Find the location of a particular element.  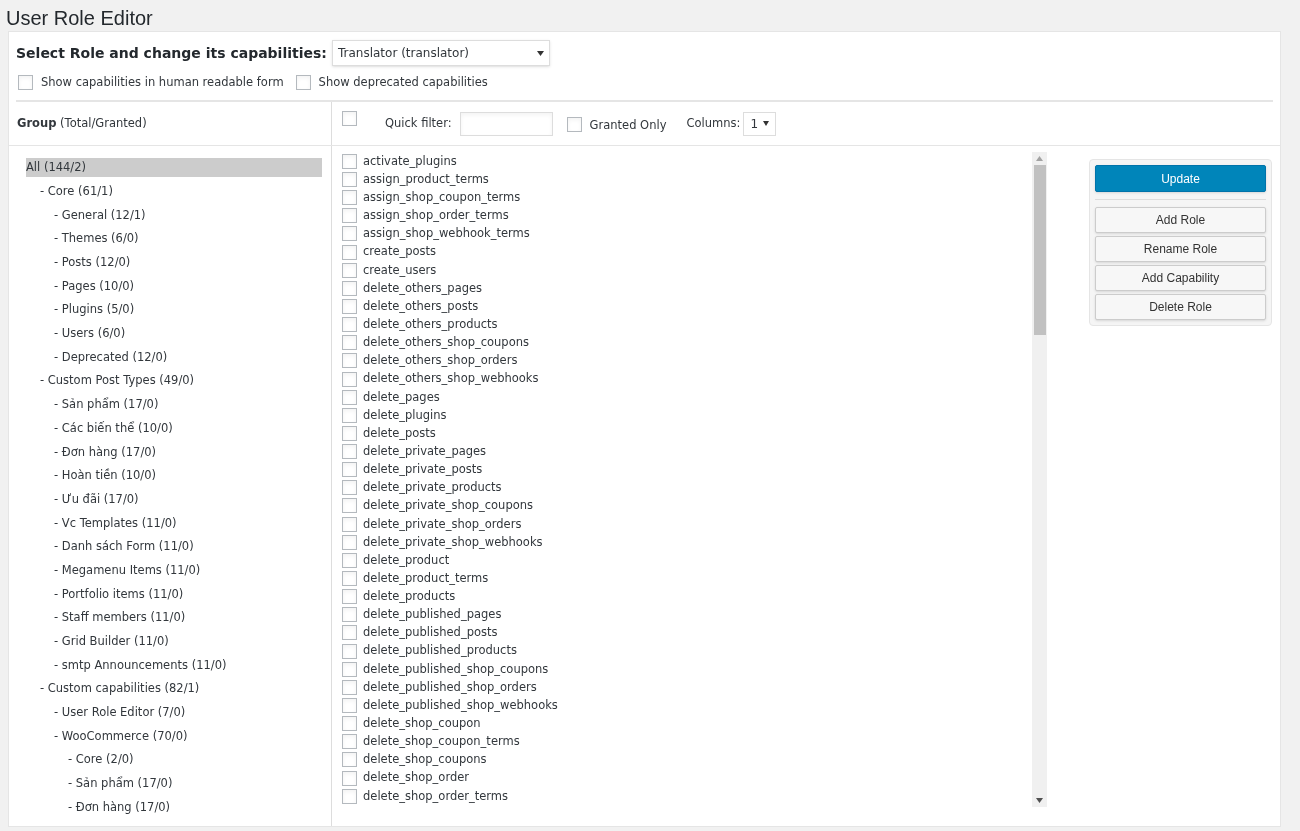

capability-label: delete_others_shop_coupons is located at coordinates (446, 343).